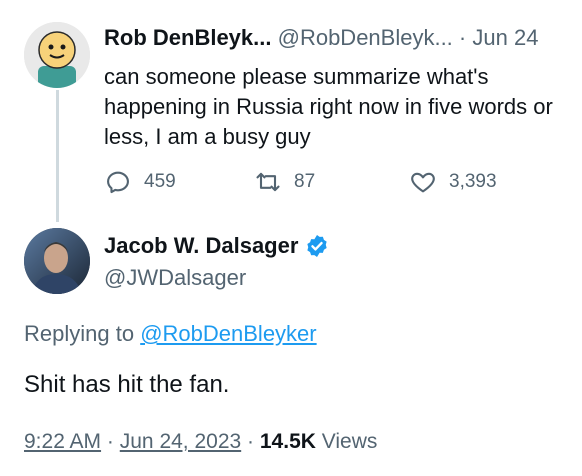  I want to click on avatar, so click(57, 55).